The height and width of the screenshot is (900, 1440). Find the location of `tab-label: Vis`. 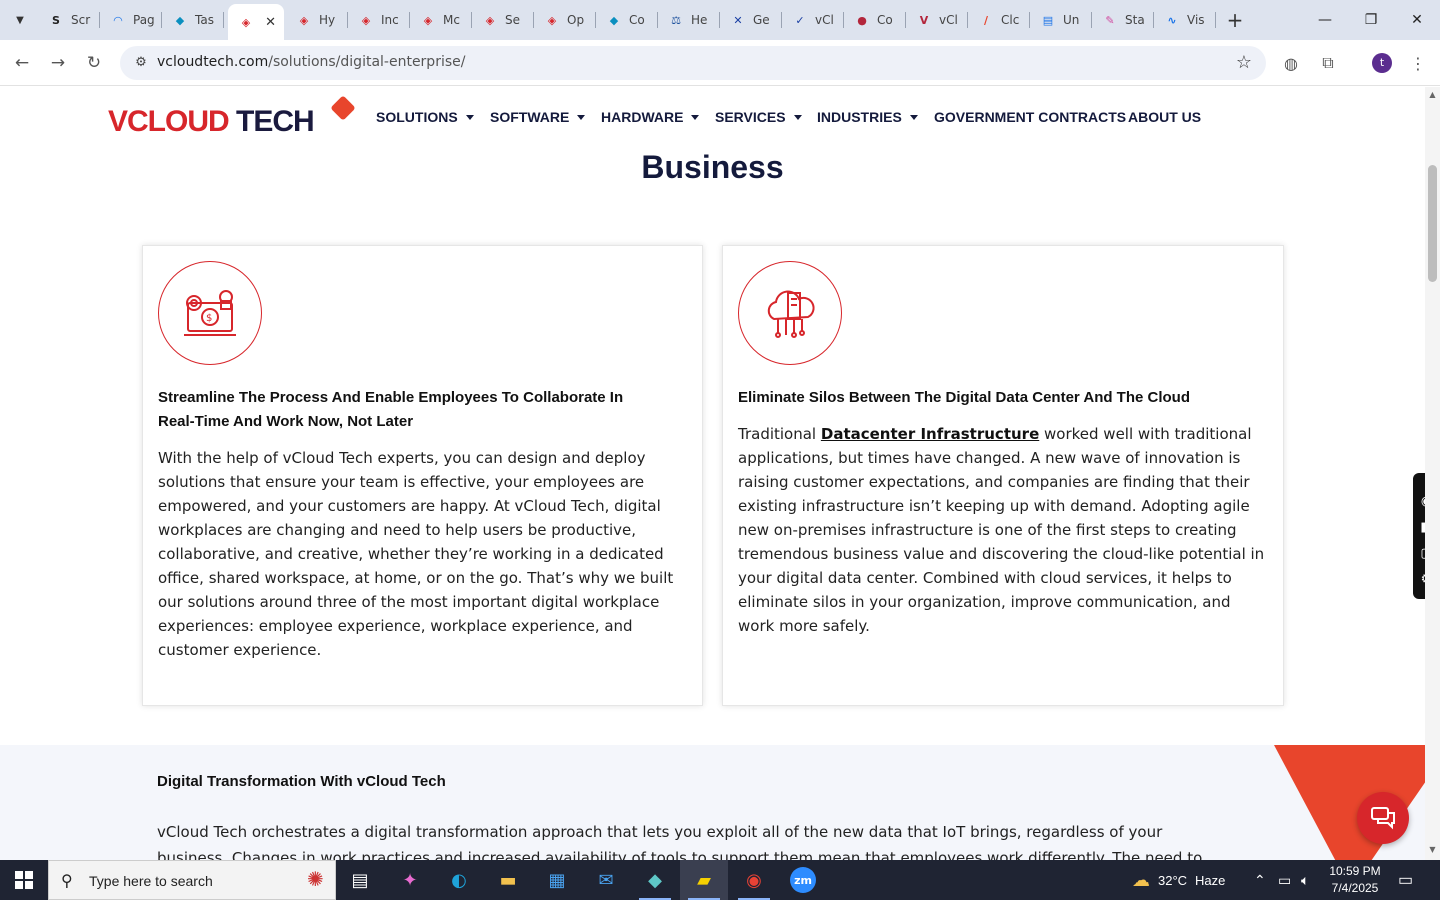

tab-label: Vis is located at coordinates (1196, 20).